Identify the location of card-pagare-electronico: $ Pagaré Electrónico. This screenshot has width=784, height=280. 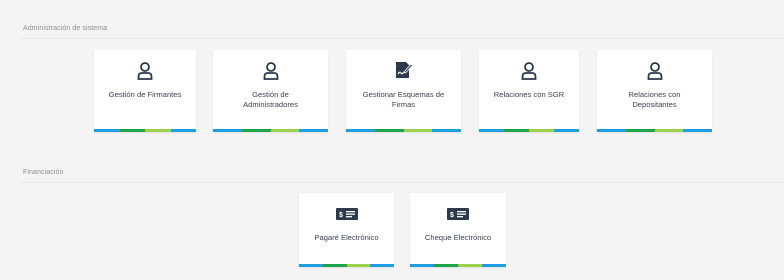
(346, 230).